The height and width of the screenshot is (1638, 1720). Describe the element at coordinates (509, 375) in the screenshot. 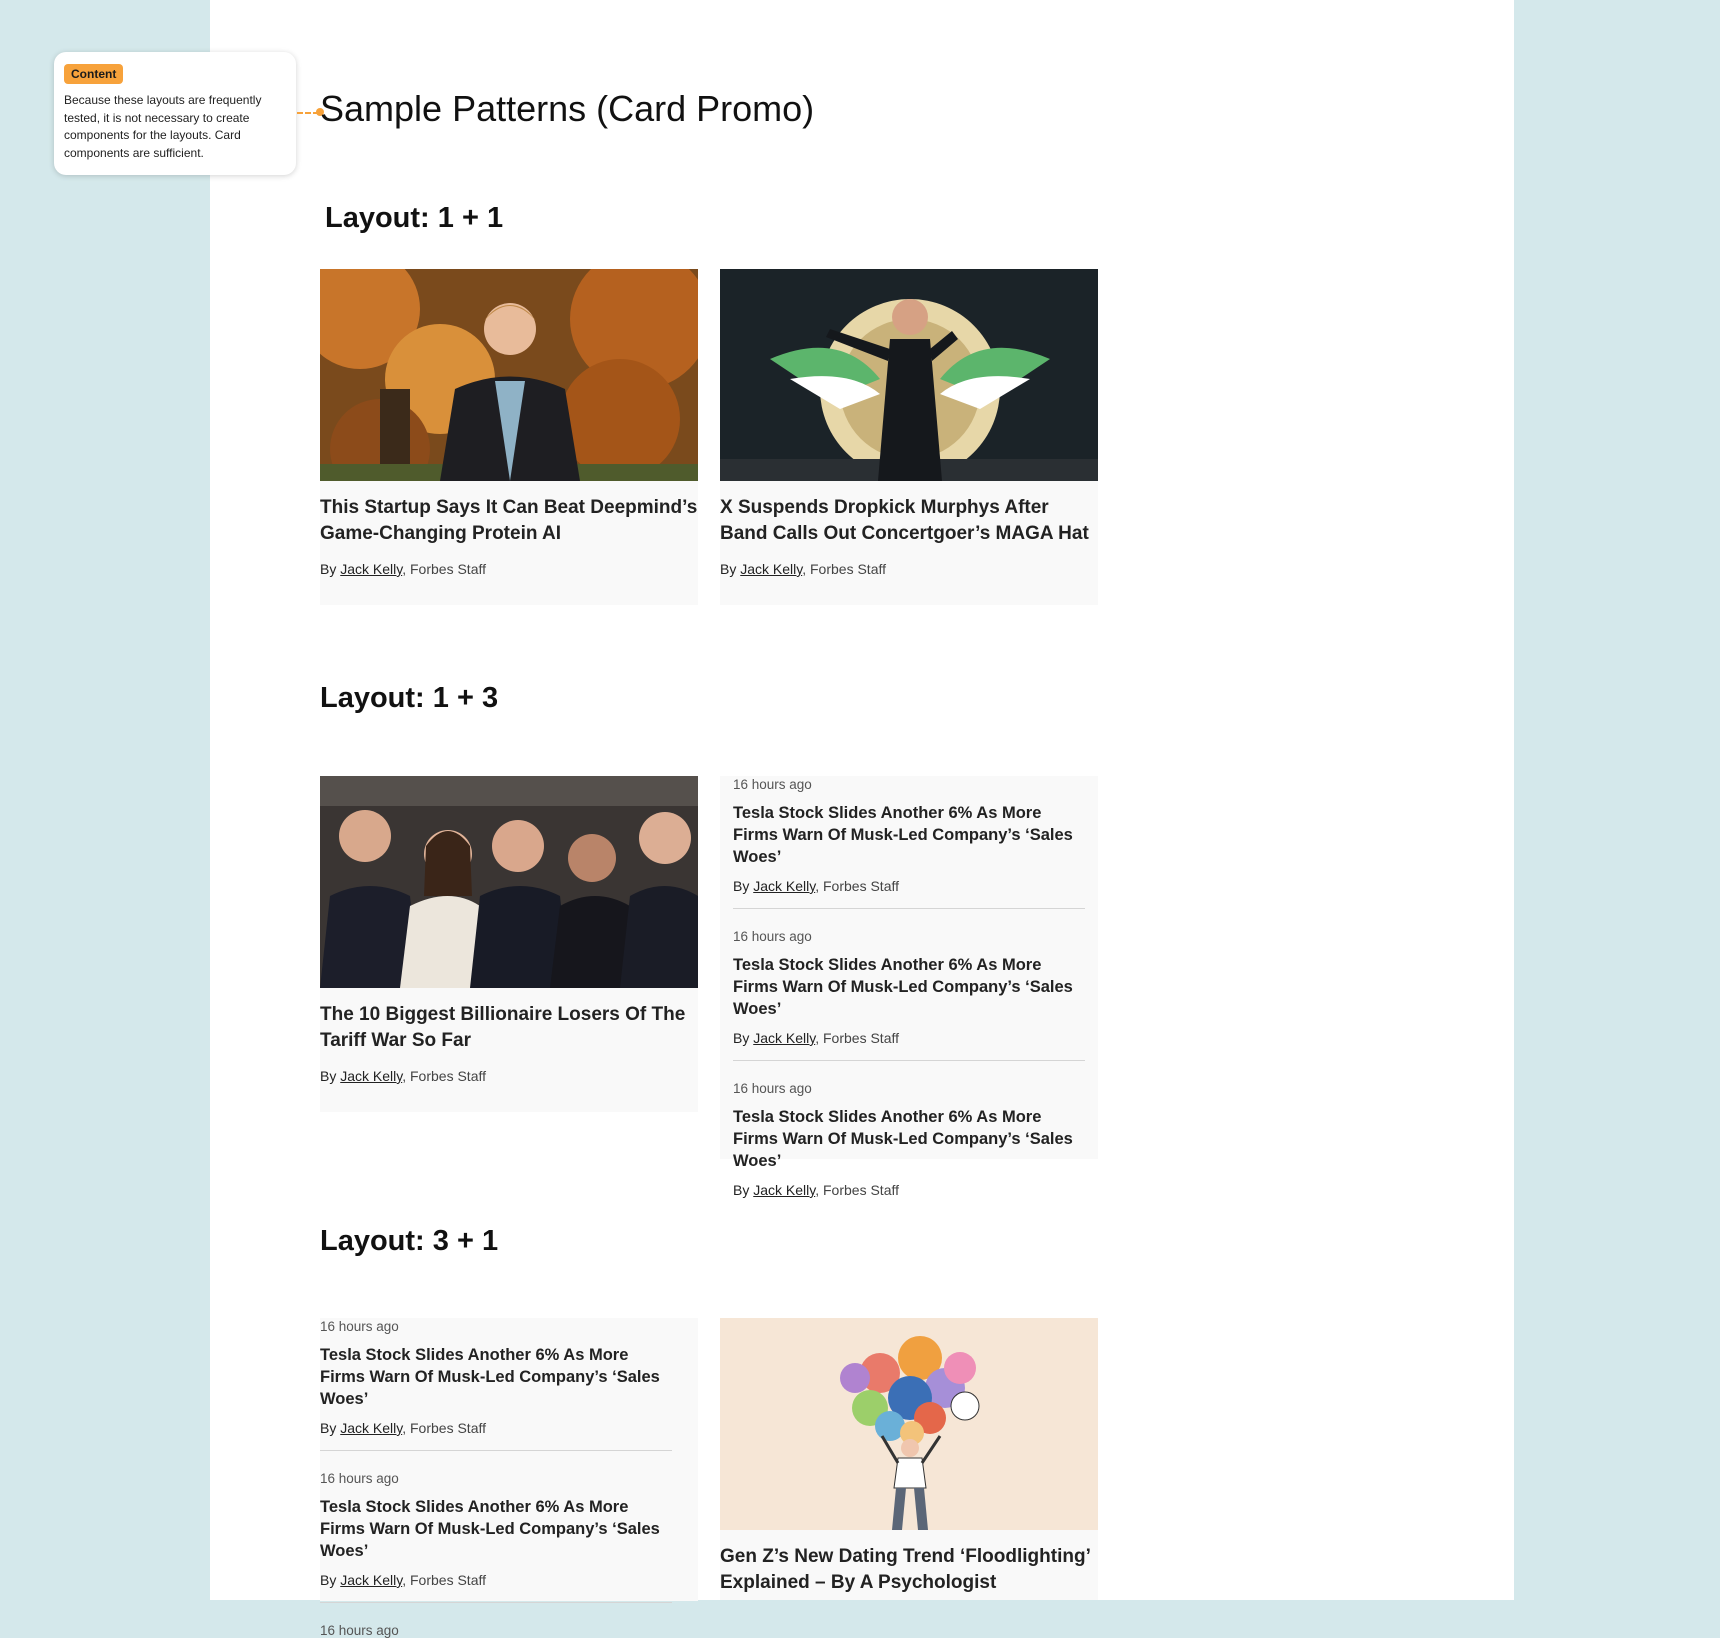

I see `man-autumn-tree-photo` at that location.